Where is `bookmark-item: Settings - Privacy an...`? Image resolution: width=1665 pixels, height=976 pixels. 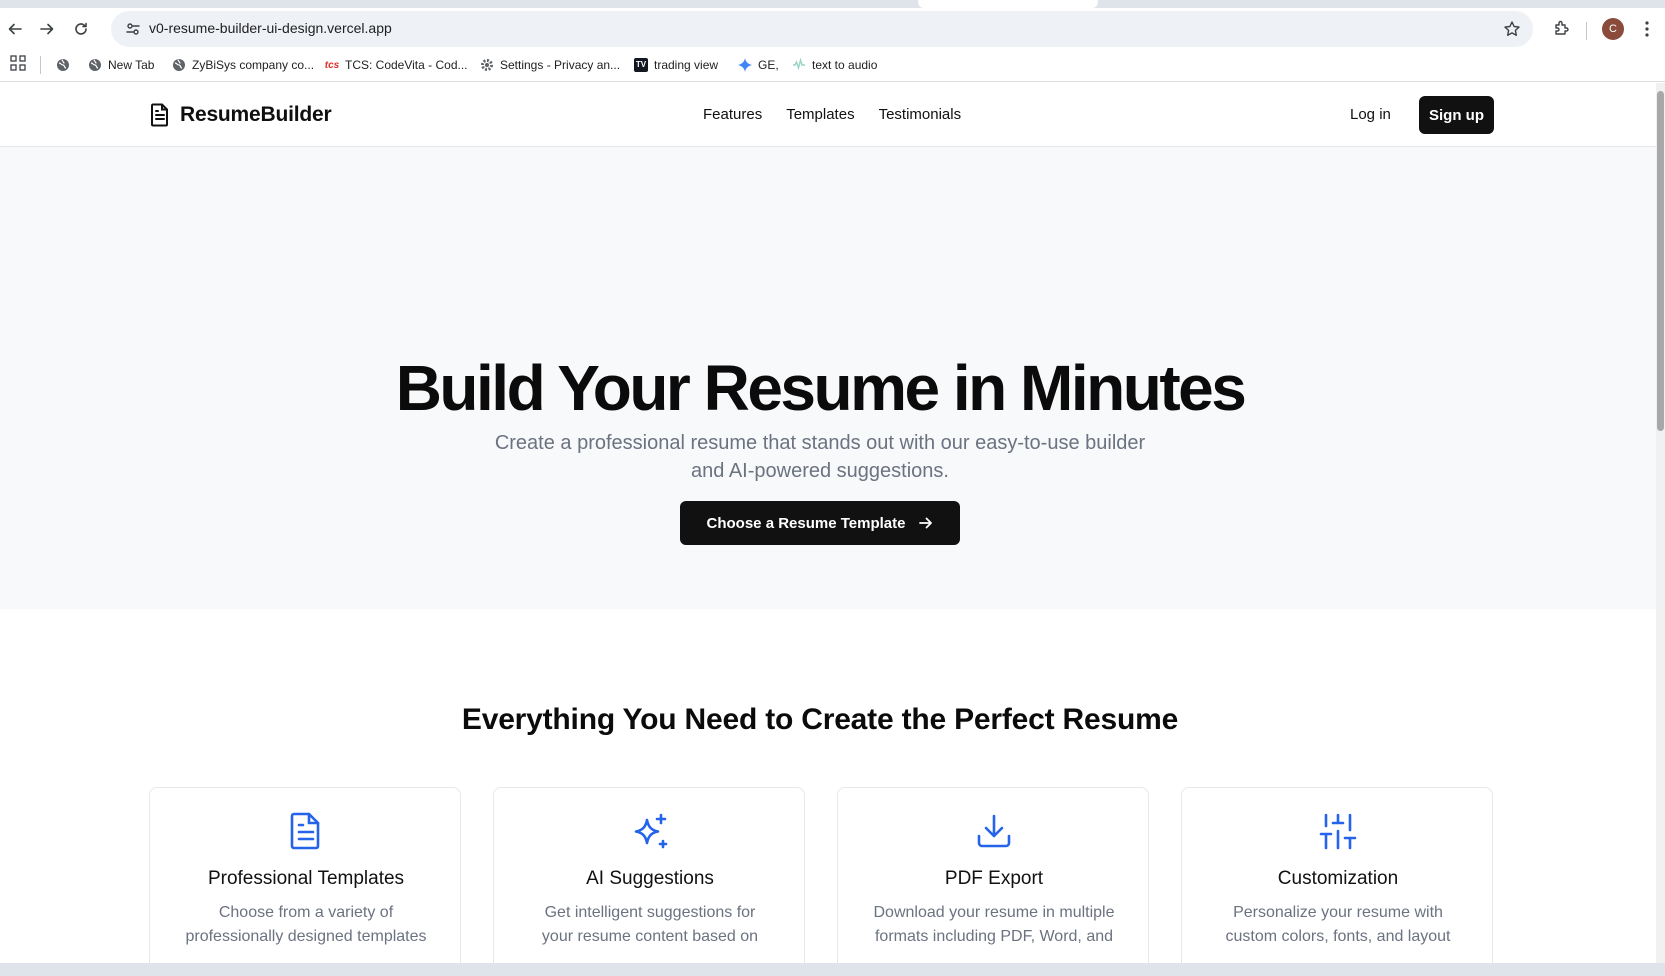 bookmark-item: Settings - Privacy an... is located at coordinates (550, 65).